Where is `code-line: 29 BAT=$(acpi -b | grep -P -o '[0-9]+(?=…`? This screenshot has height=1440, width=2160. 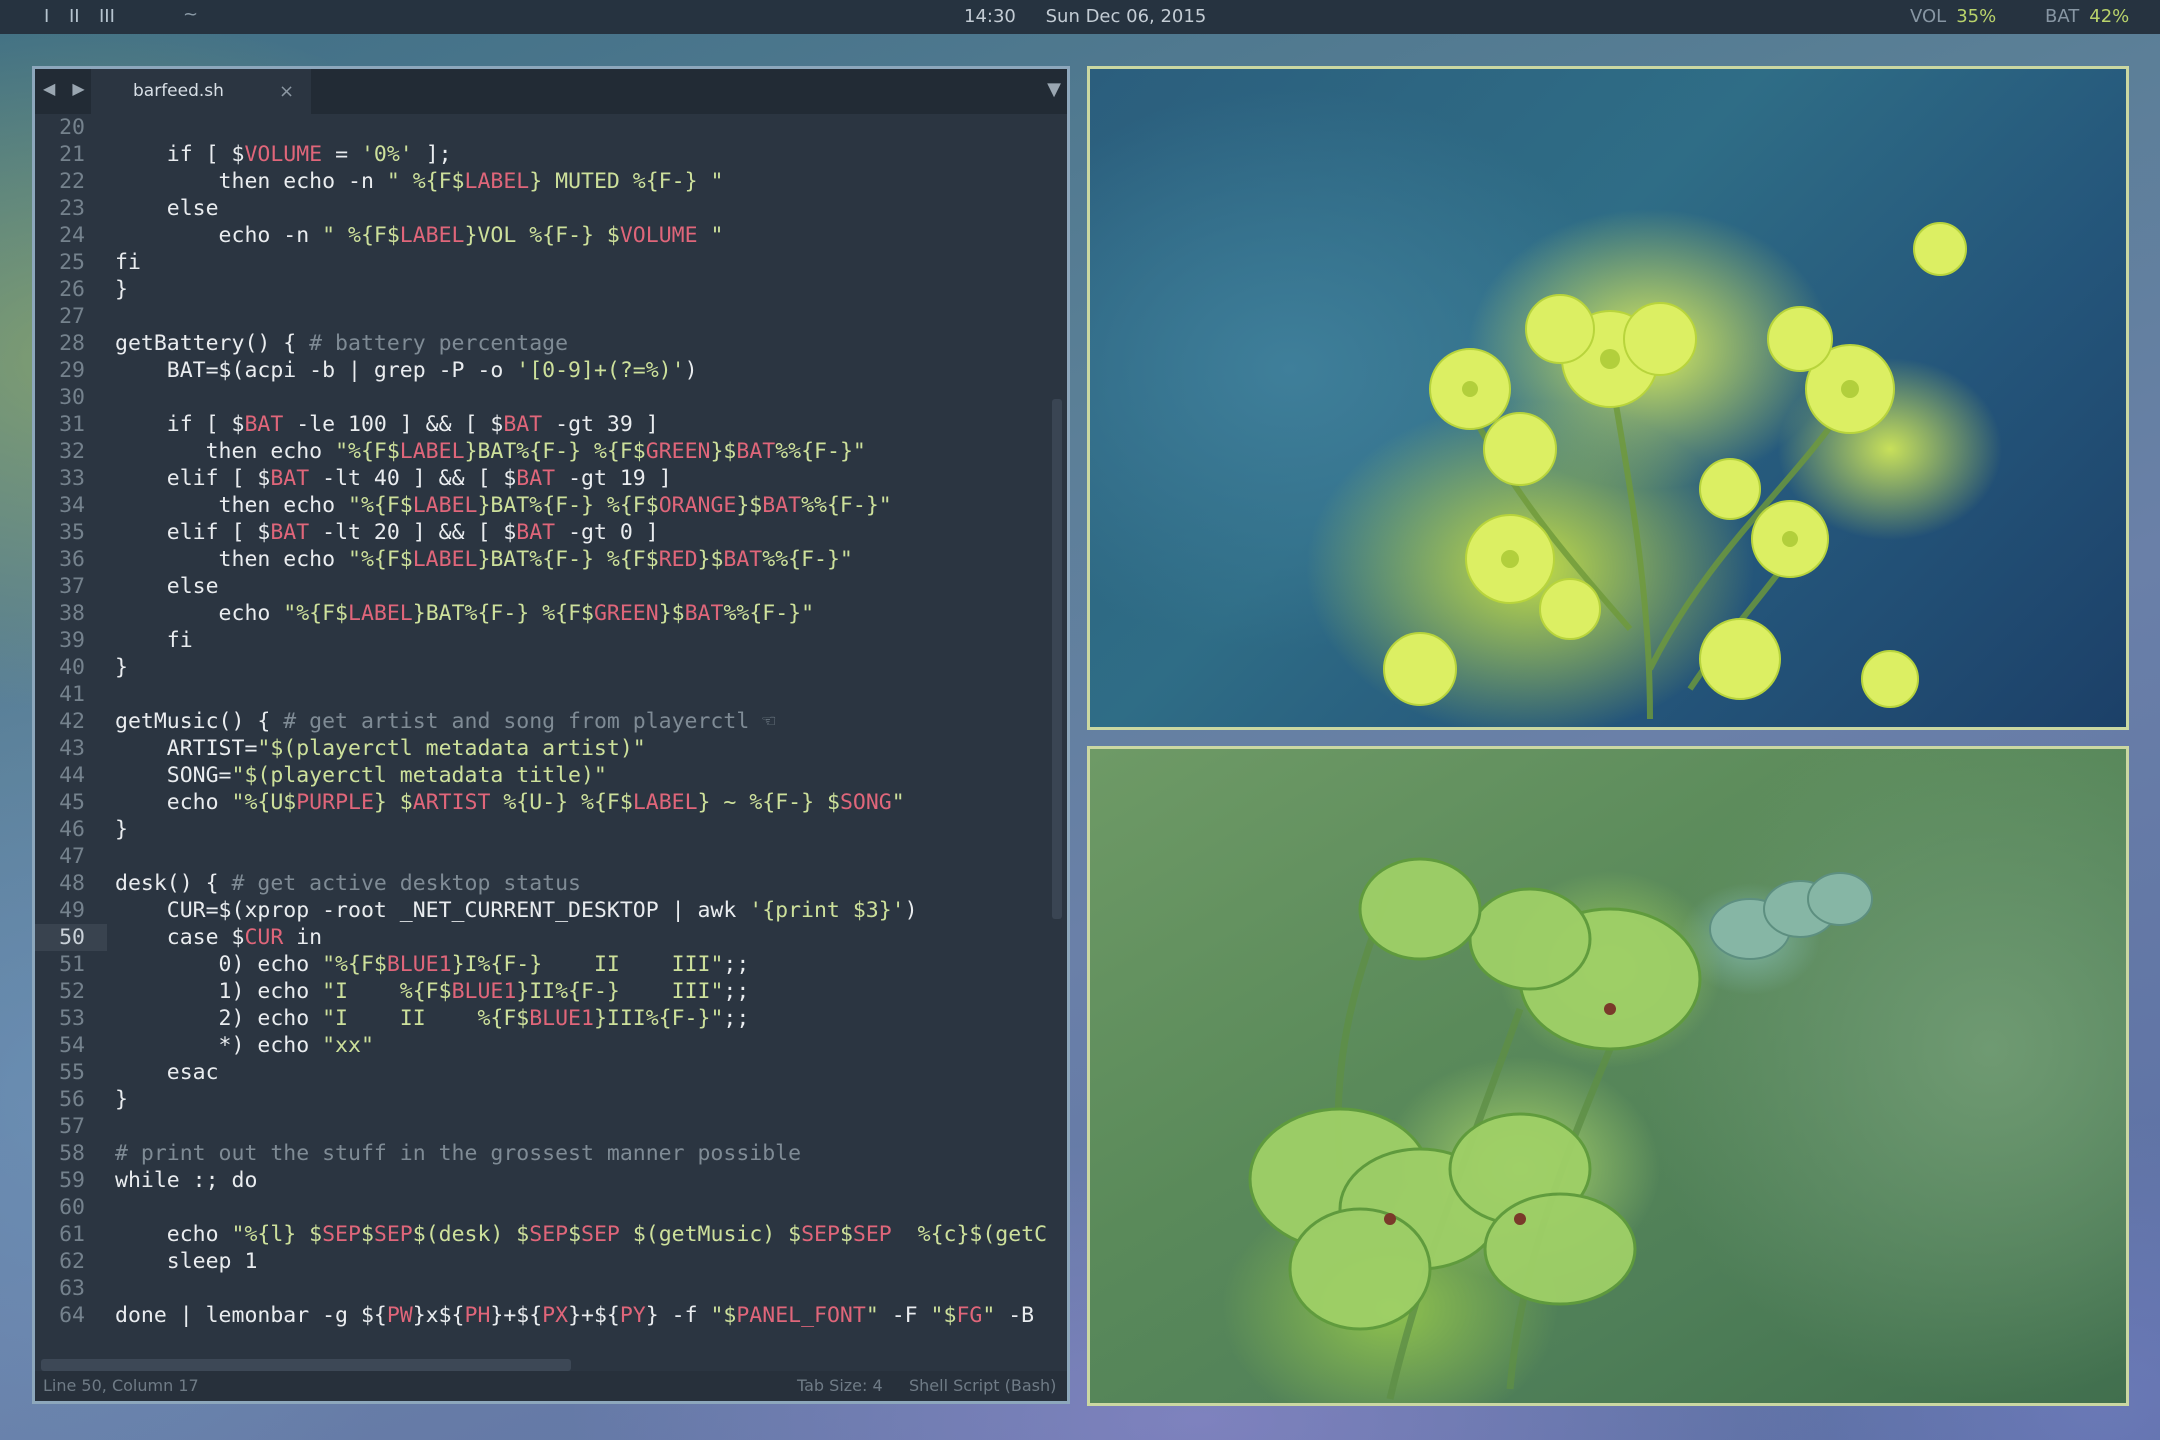
code-line: 29 BAT=$(acpi -b | grep -P -o '[0-9]+(?=… is located at coordinates (551, 370).